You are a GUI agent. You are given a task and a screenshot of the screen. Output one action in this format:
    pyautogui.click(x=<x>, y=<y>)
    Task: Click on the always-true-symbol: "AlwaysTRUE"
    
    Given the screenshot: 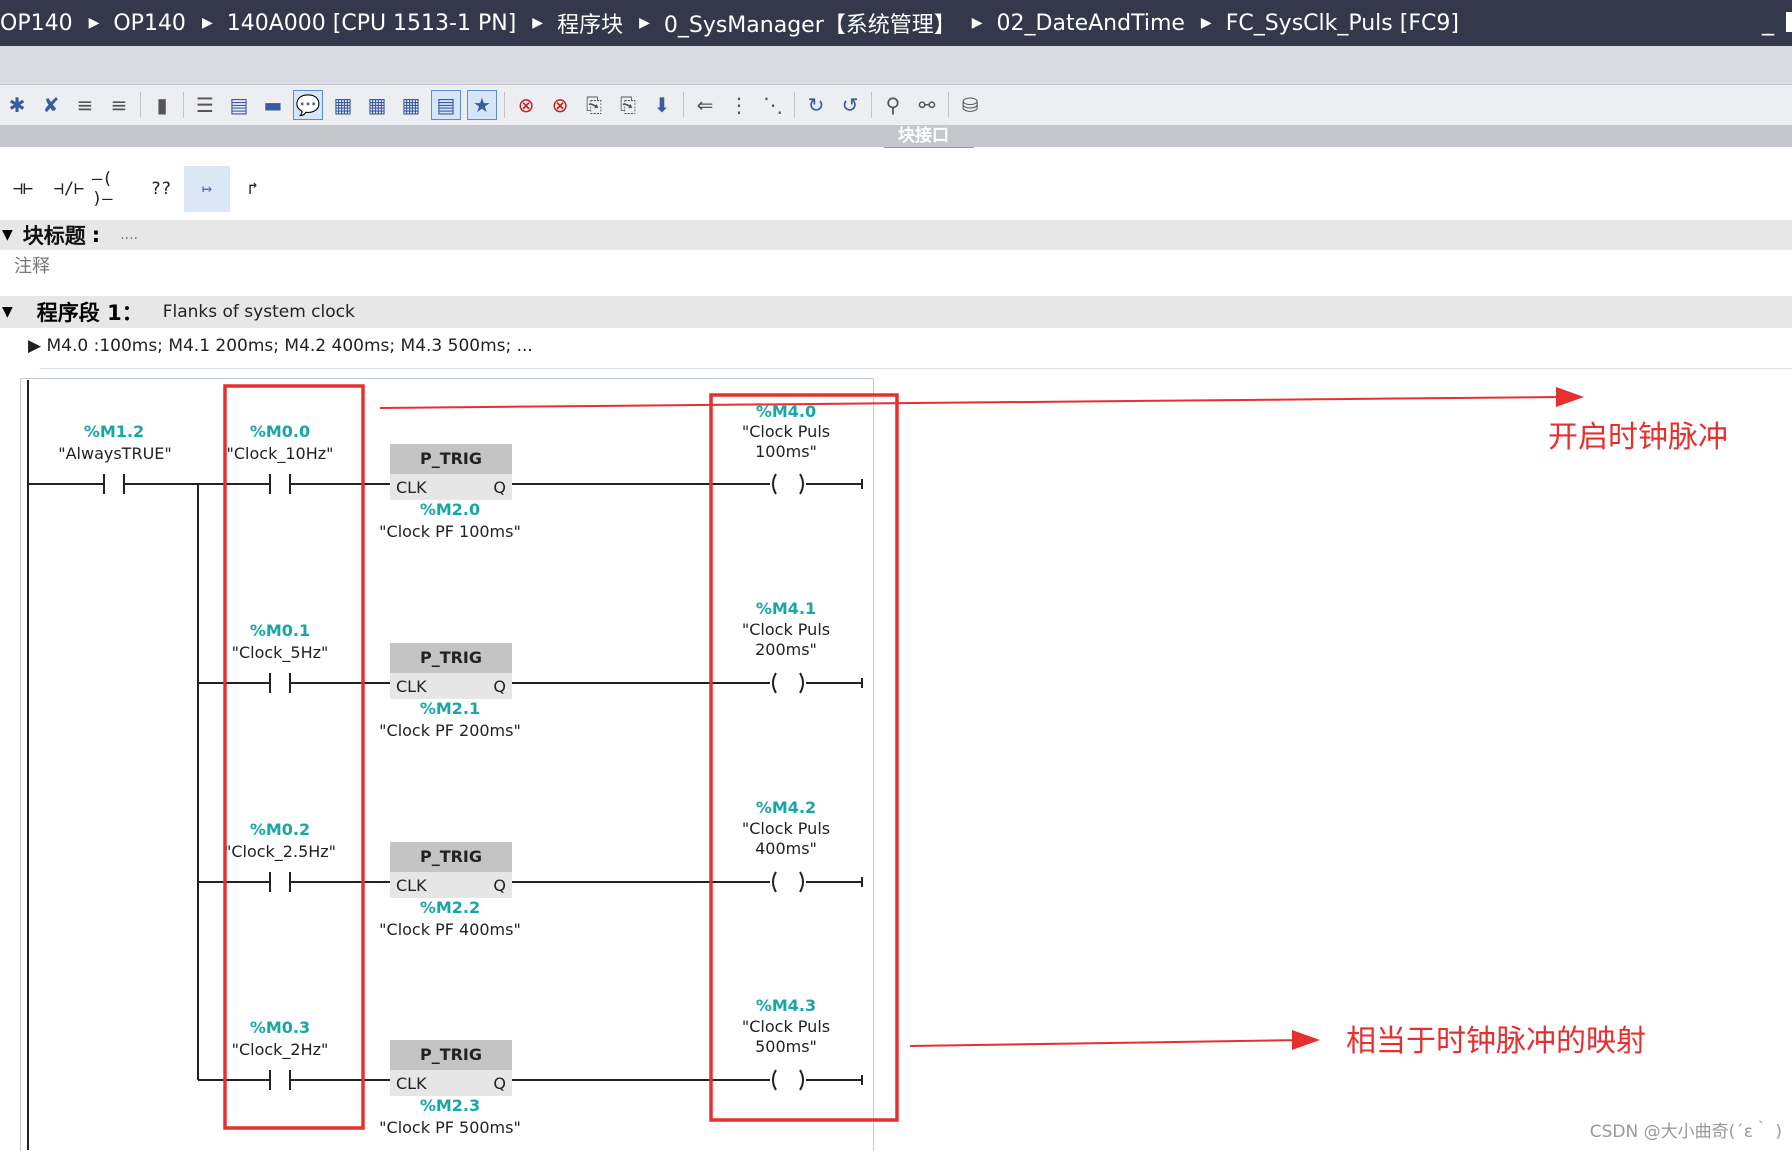 What is the action you would take?
    pyautogui.click(x=115, y=453)
    